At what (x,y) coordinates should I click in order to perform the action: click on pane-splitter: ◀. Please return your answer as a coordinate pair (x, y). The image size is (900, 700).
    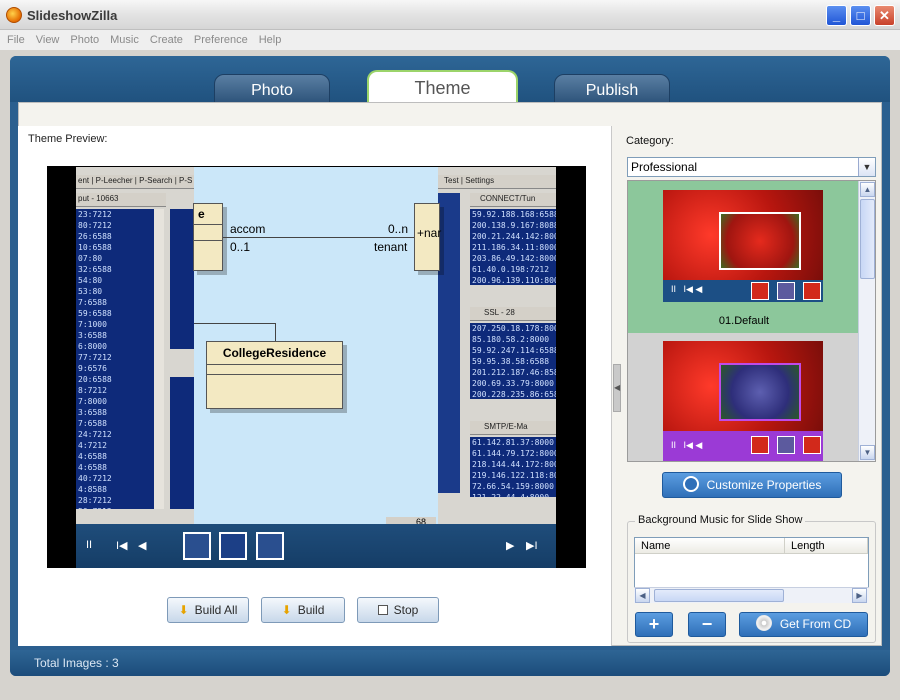
    Looking at the image, I should click on (617, 388).